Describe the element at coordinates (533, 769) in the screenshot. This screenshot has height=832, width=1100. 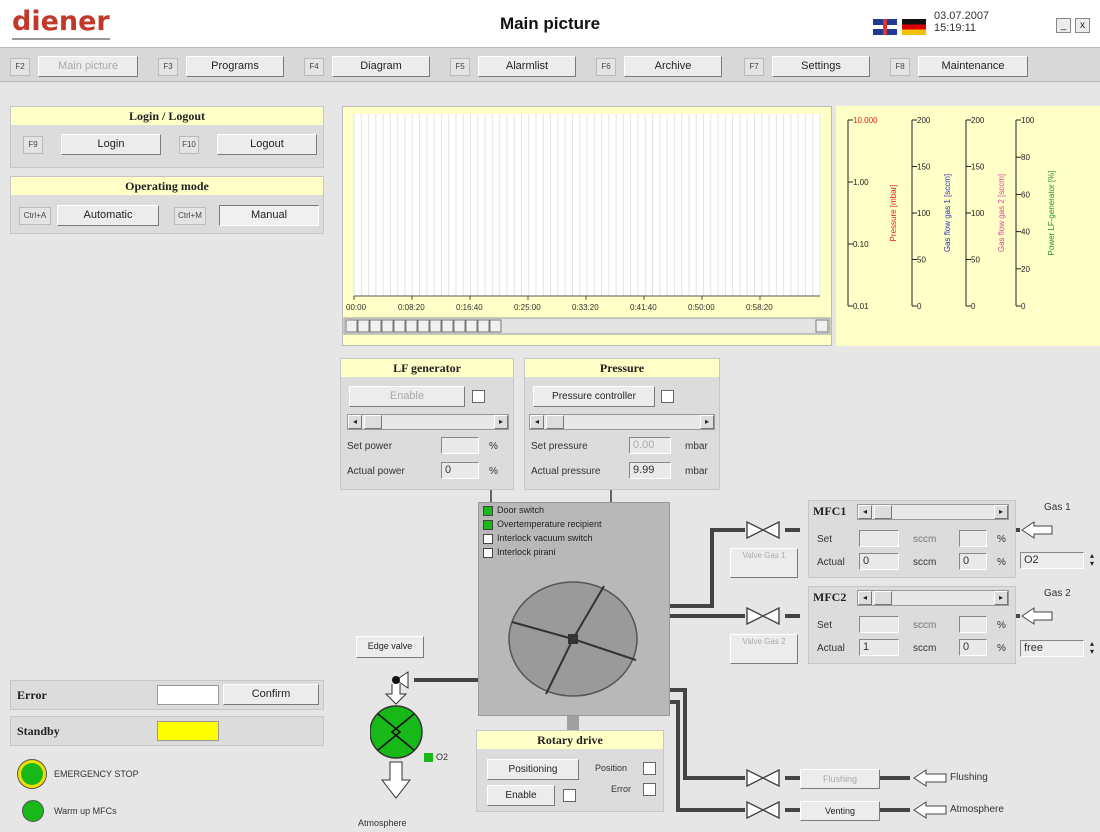
I see `positioning-button: Positioning` at that location.